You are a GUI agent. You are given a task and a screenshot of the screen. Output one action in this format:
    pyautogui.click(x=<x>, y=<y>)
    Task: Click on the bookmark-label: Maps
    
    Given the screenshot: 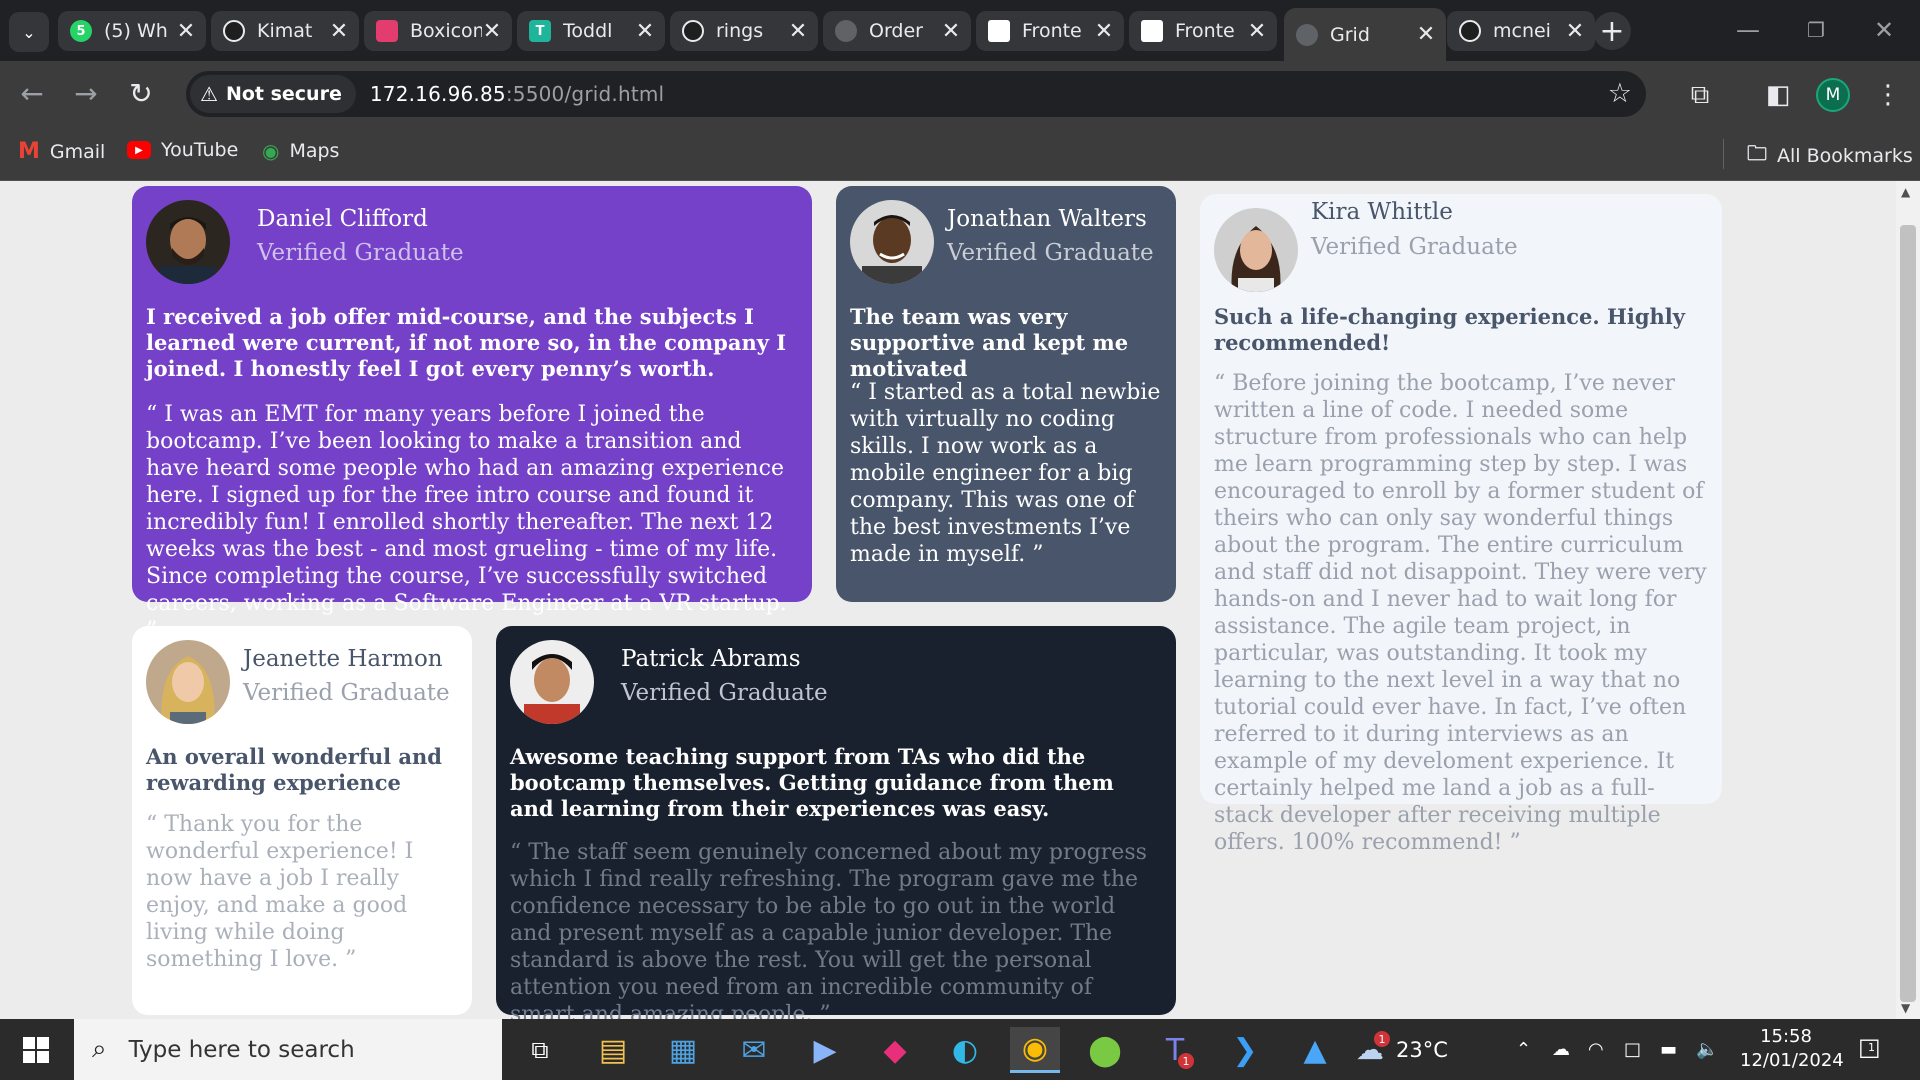 What is the action you would take?
    pyautogui.click(x=314, y=151)
    